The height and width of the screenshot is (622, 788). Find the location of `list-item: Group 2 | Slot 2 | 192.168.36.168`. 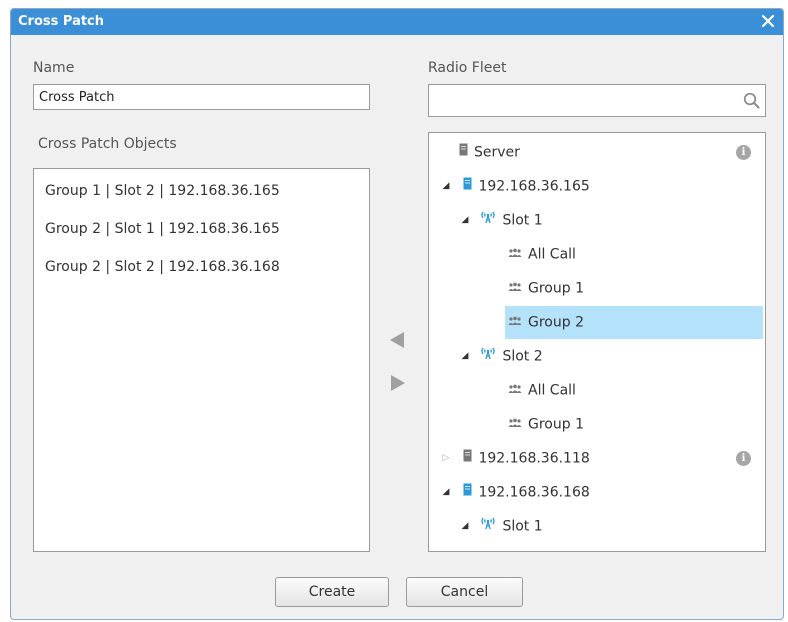

list-item: Group 2 | Slot 2 | 192.168.36.168 is located at coordinates (201, 268).